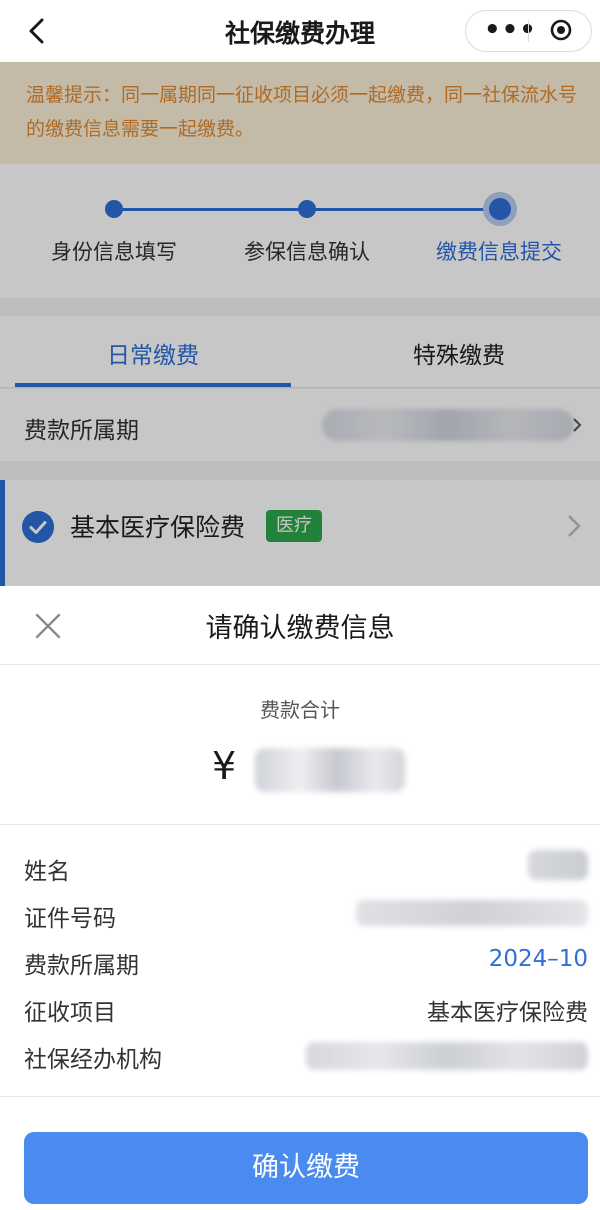 The image size is (600, 1210). I want to click on sheet-divider-top, so click(300, 664).